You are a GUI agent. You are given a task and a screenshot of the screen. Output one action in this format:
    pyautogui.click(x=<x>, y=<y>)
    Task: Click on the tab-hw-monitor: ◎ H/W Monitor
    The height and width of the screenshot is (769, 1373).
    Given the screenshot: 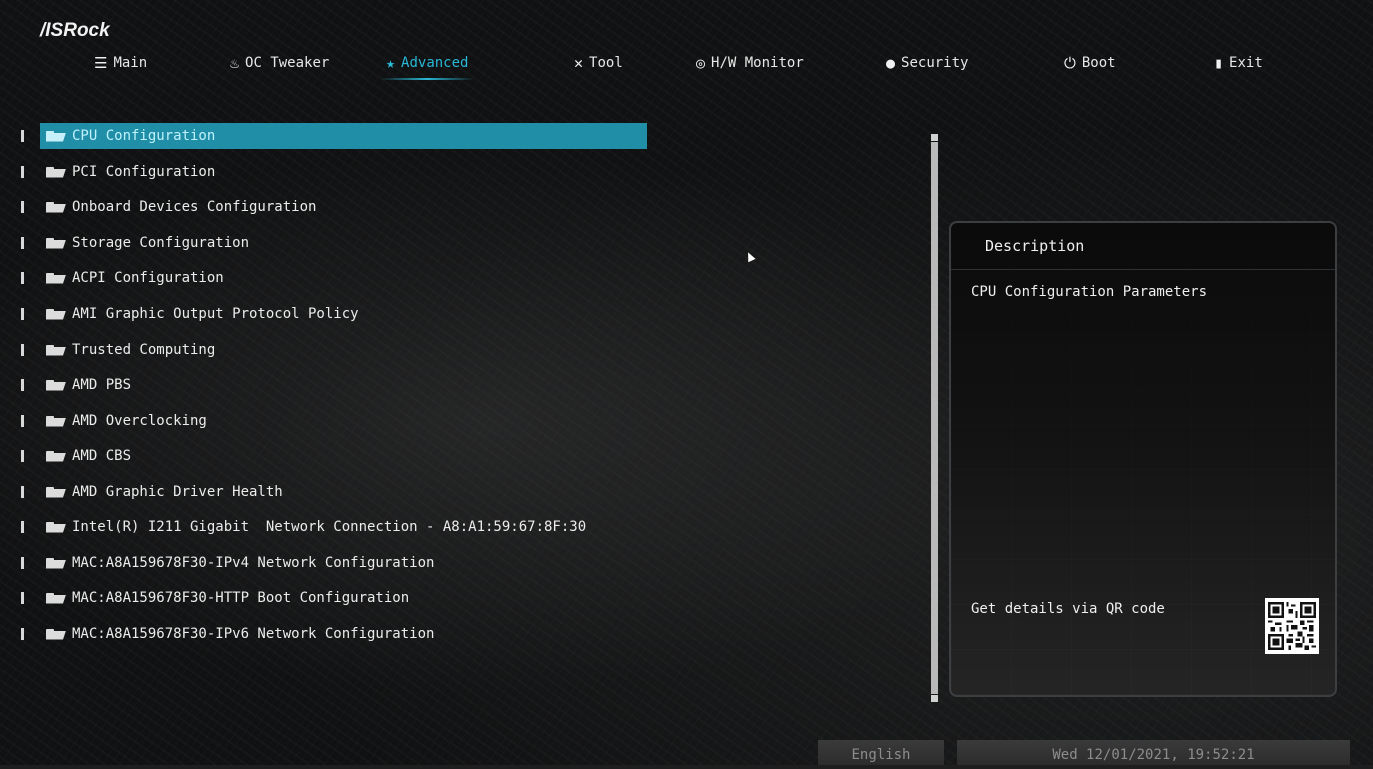 What is the action you would take?
    pyautogui.click(x=750, y=63)
    